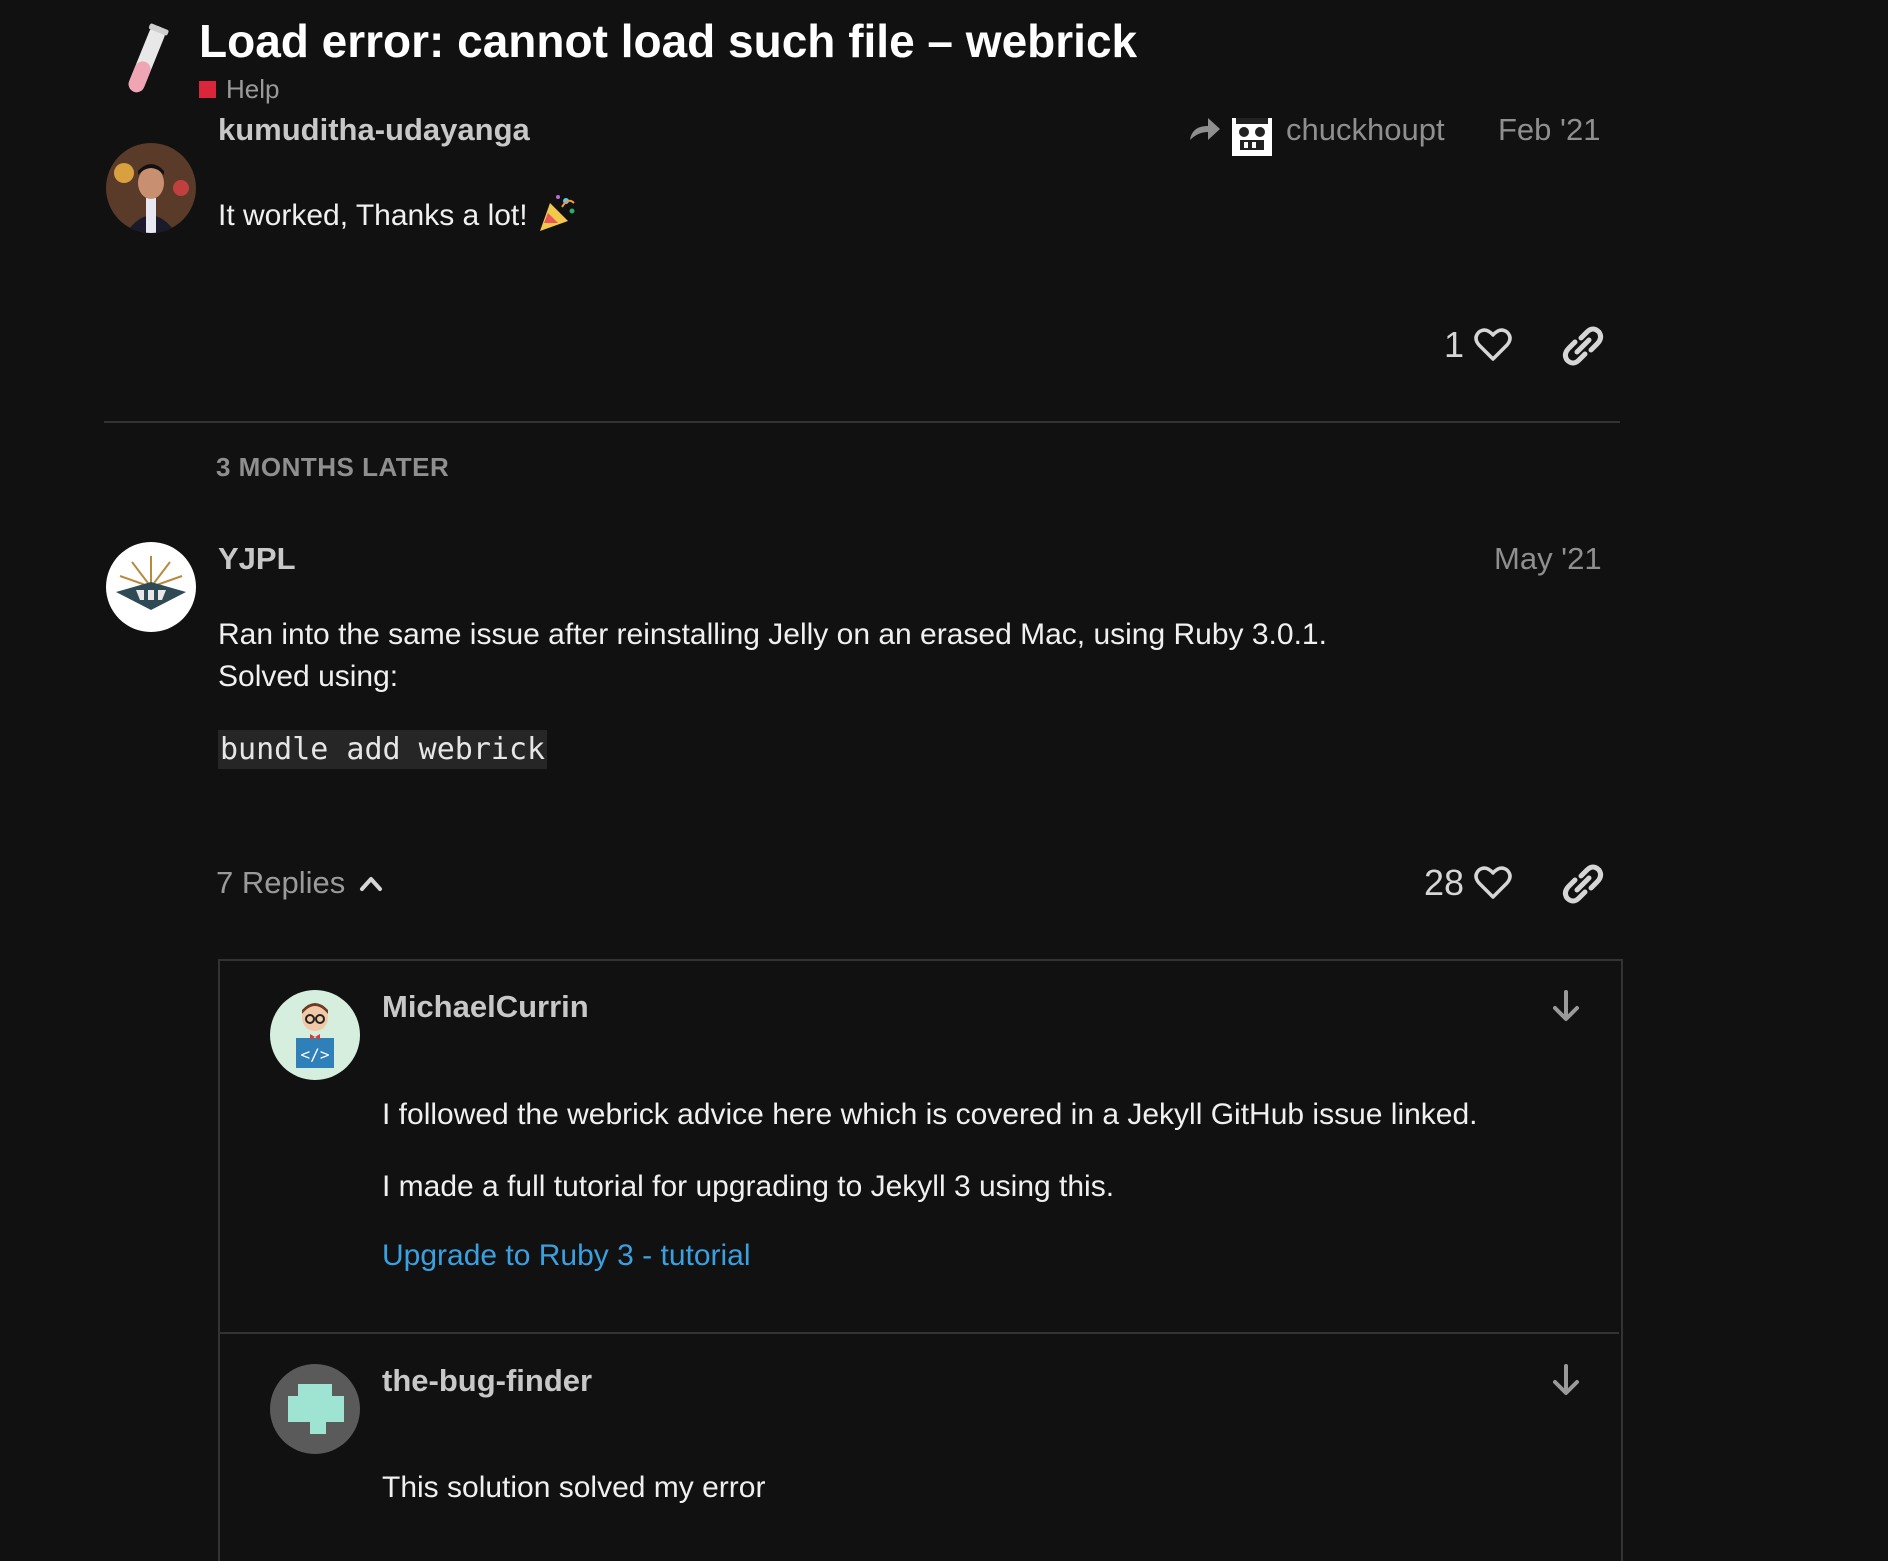 The height and width of the screenshot is (1561, 1888). What do you see at coordinates (257, 559) in the screenshot?
I see `post-username: YJPL` at bounding box center [257, 559].